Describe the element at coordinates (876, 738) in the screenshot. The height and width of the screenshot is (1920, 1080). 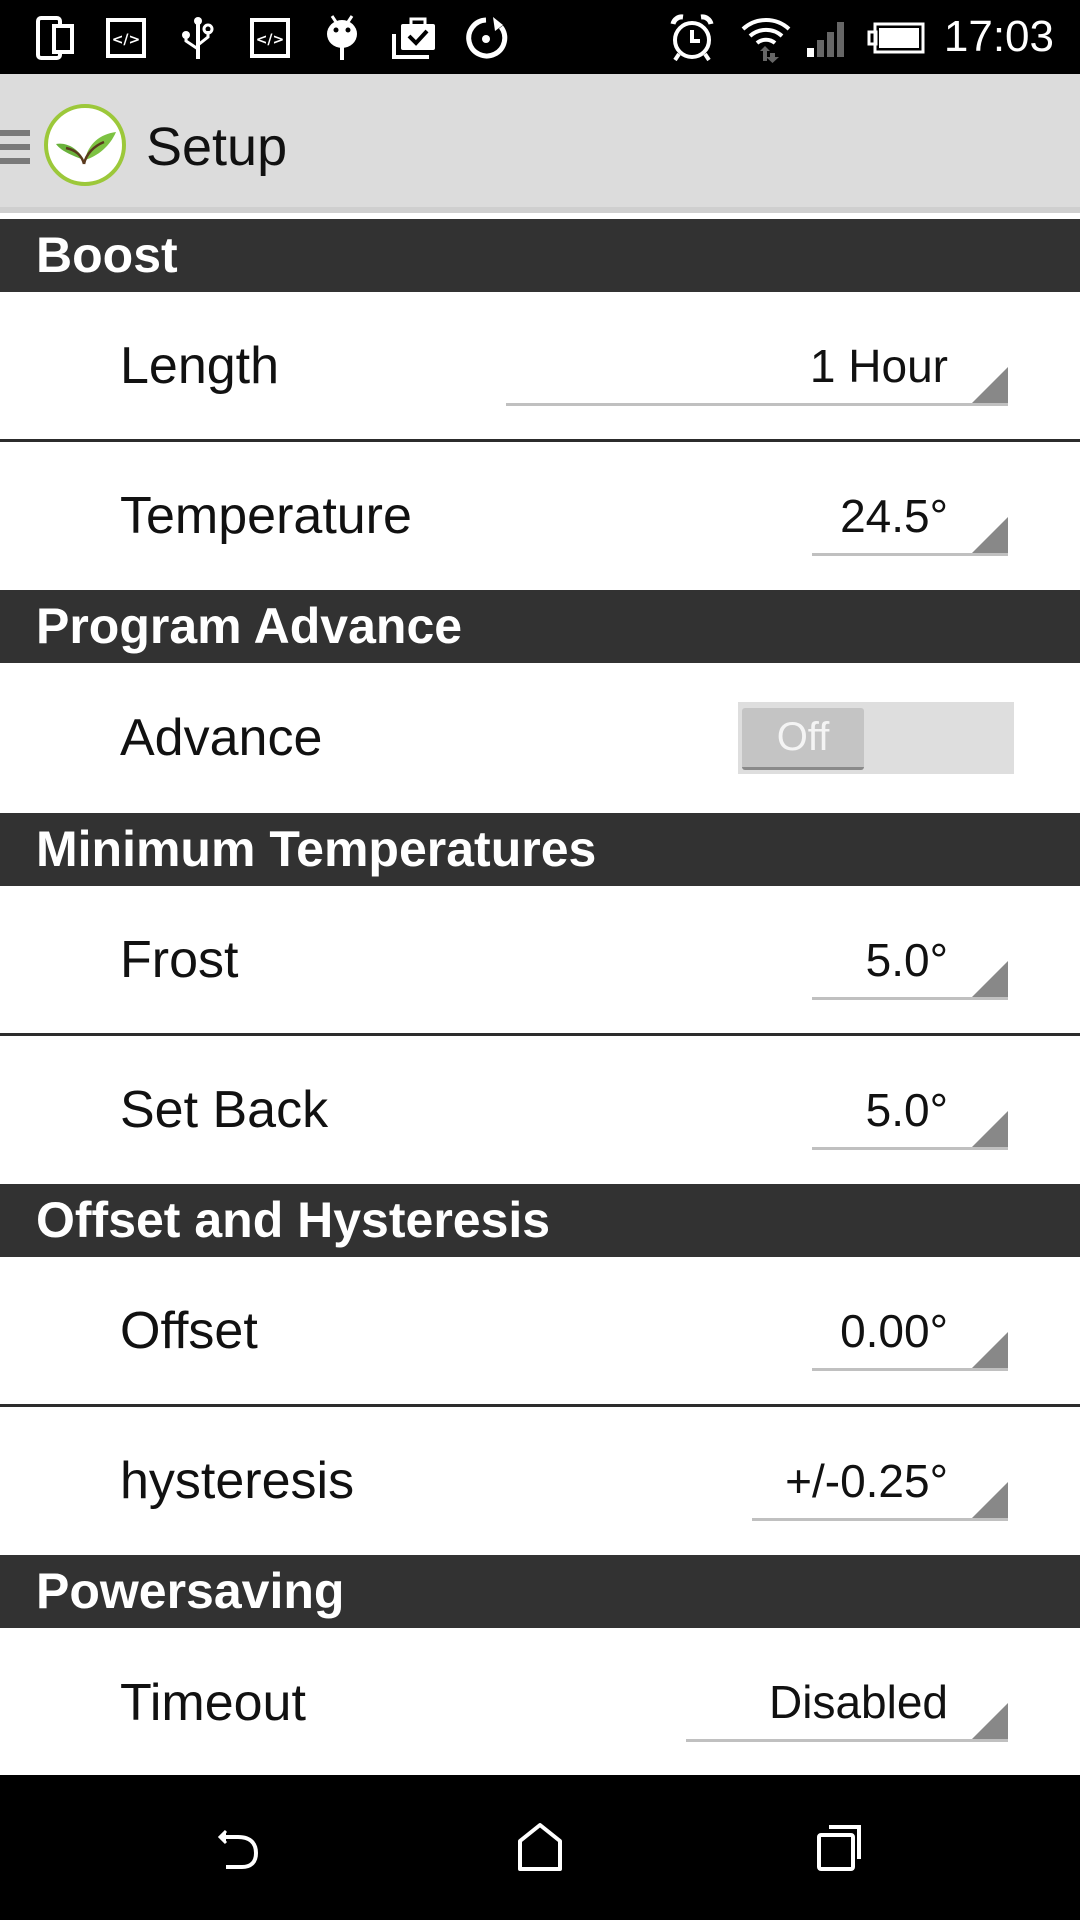
I see `advance-toggle: Off` at that location.